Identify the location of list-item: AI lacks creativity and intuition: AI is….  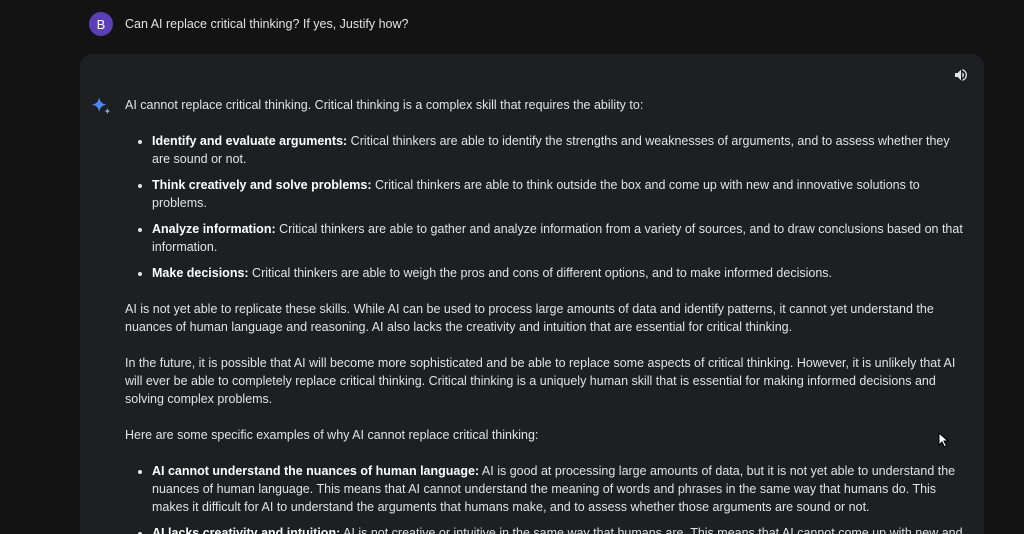
(558, 529).